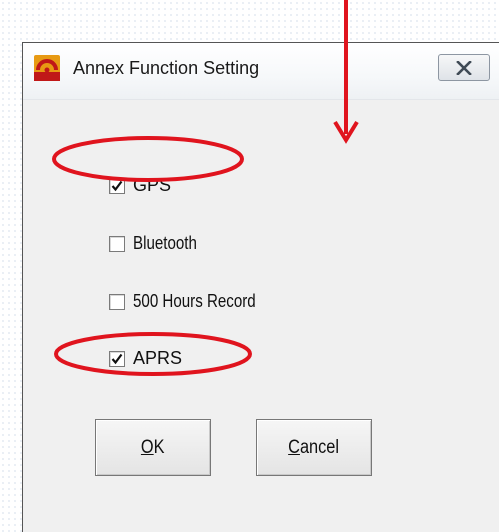  Describe the element at coordinates (148, 159) in the screenshot. I see `highlight-ellipse-gps` at that location.